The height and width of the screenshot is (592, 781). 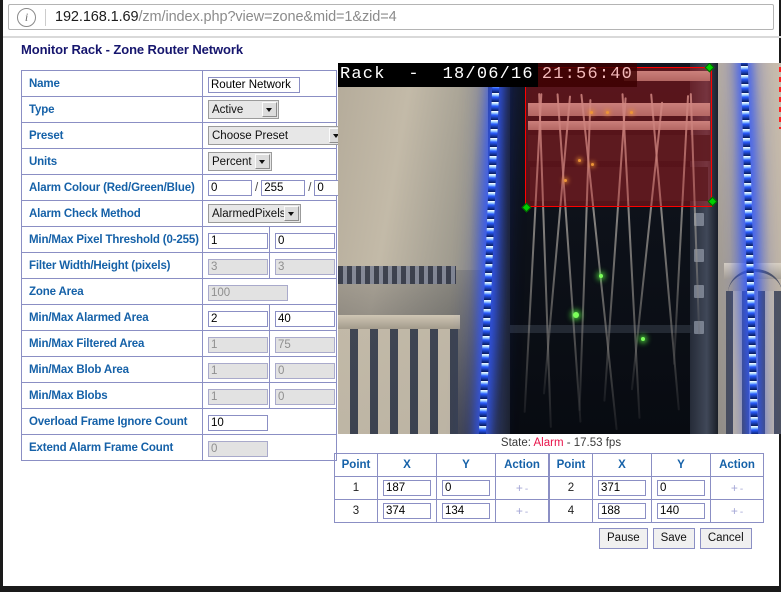 I want to click on table-row: Overload Frame Ignore Count, so click(x=179, y=421).